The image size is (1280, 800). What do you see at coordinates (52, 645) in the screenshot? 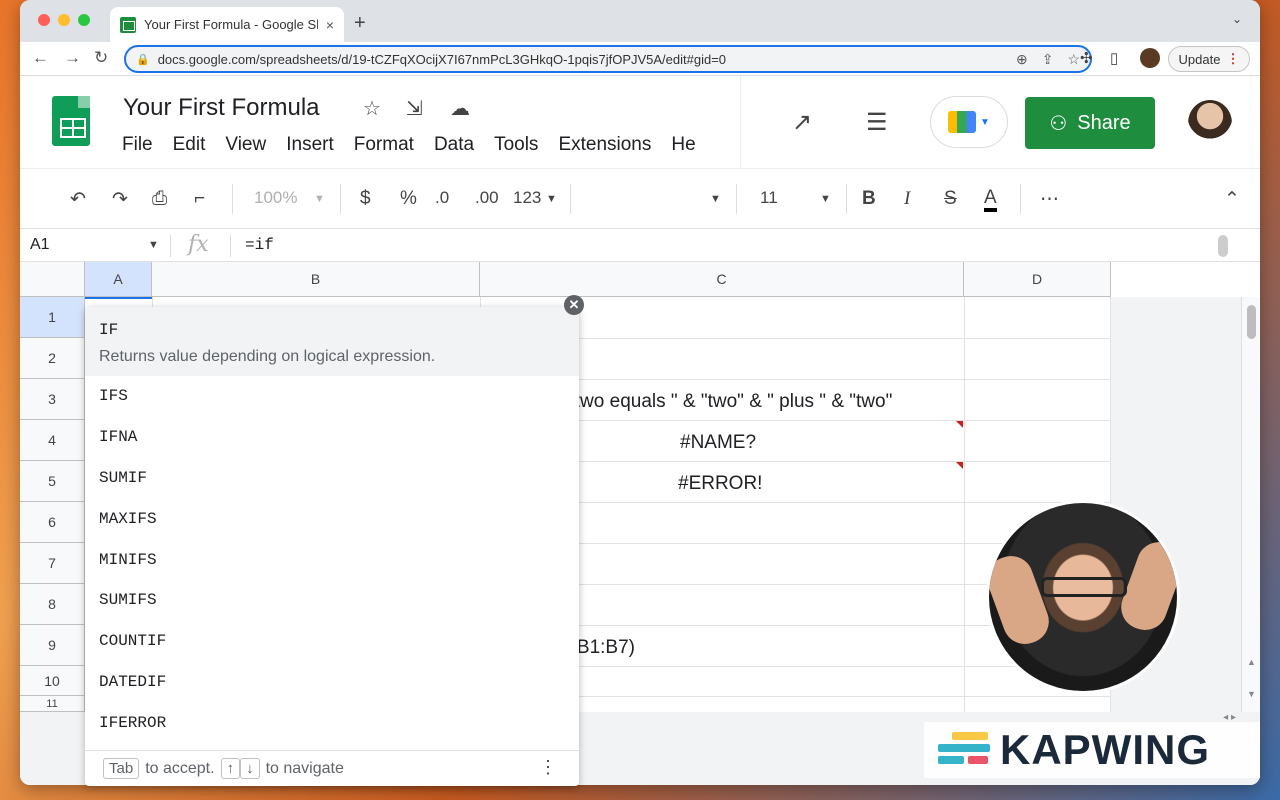
I see `row-header-9: 9` at bounding box center [52, 645].